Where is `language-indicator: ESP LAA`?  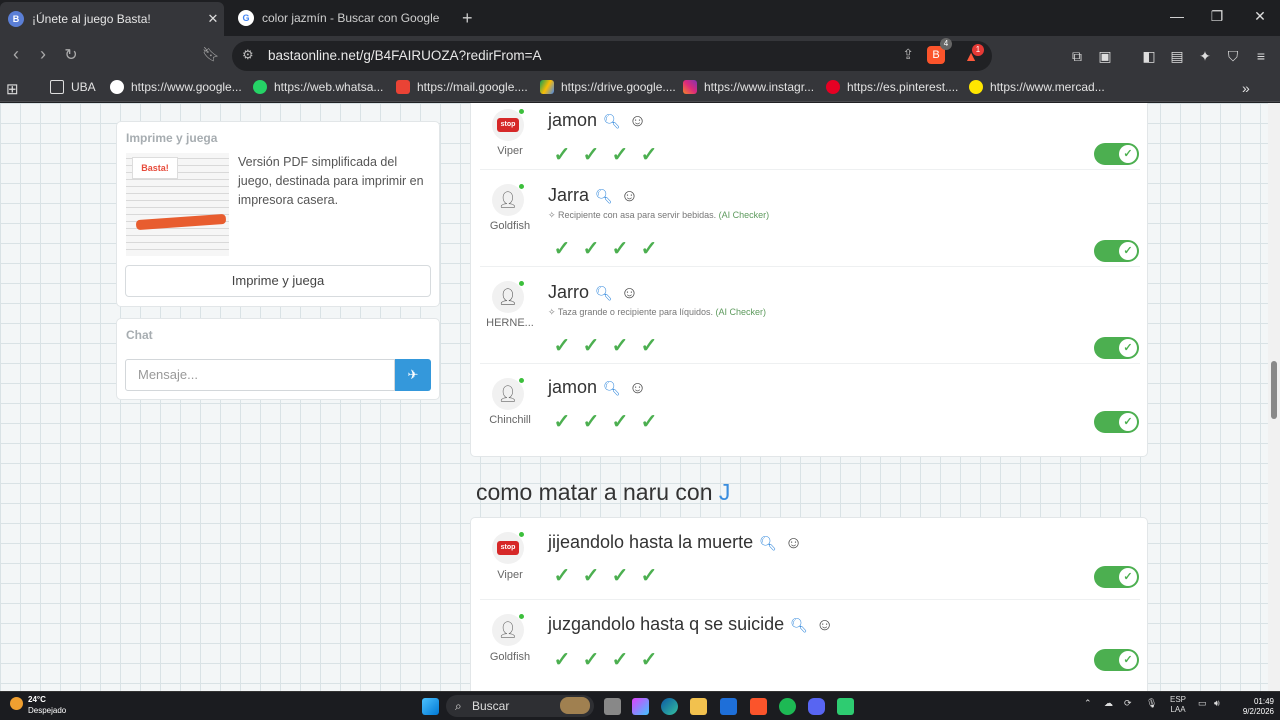
language-indicator: ESP LAA is located at coordinates (1178, 705).